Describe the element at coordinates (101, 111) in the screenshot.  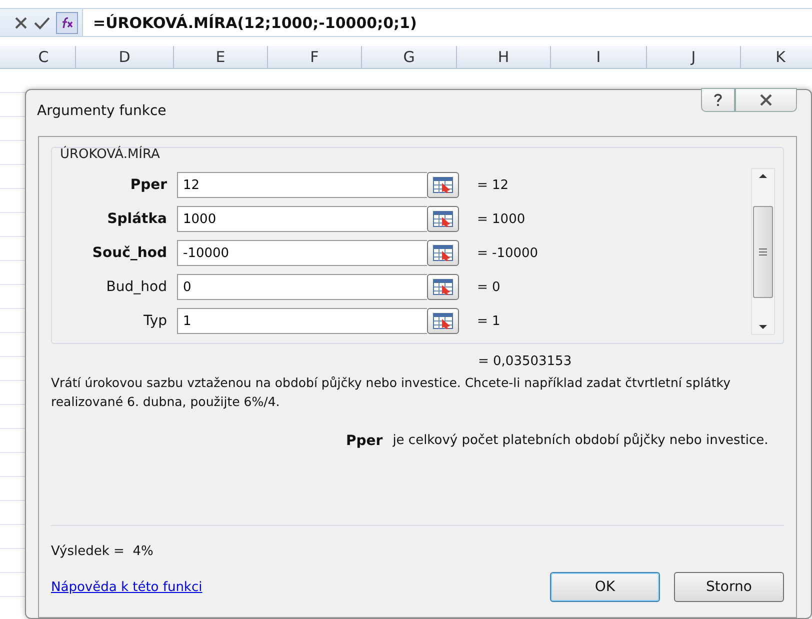
I see `dialog-title: Argumenty funkce` at that location.